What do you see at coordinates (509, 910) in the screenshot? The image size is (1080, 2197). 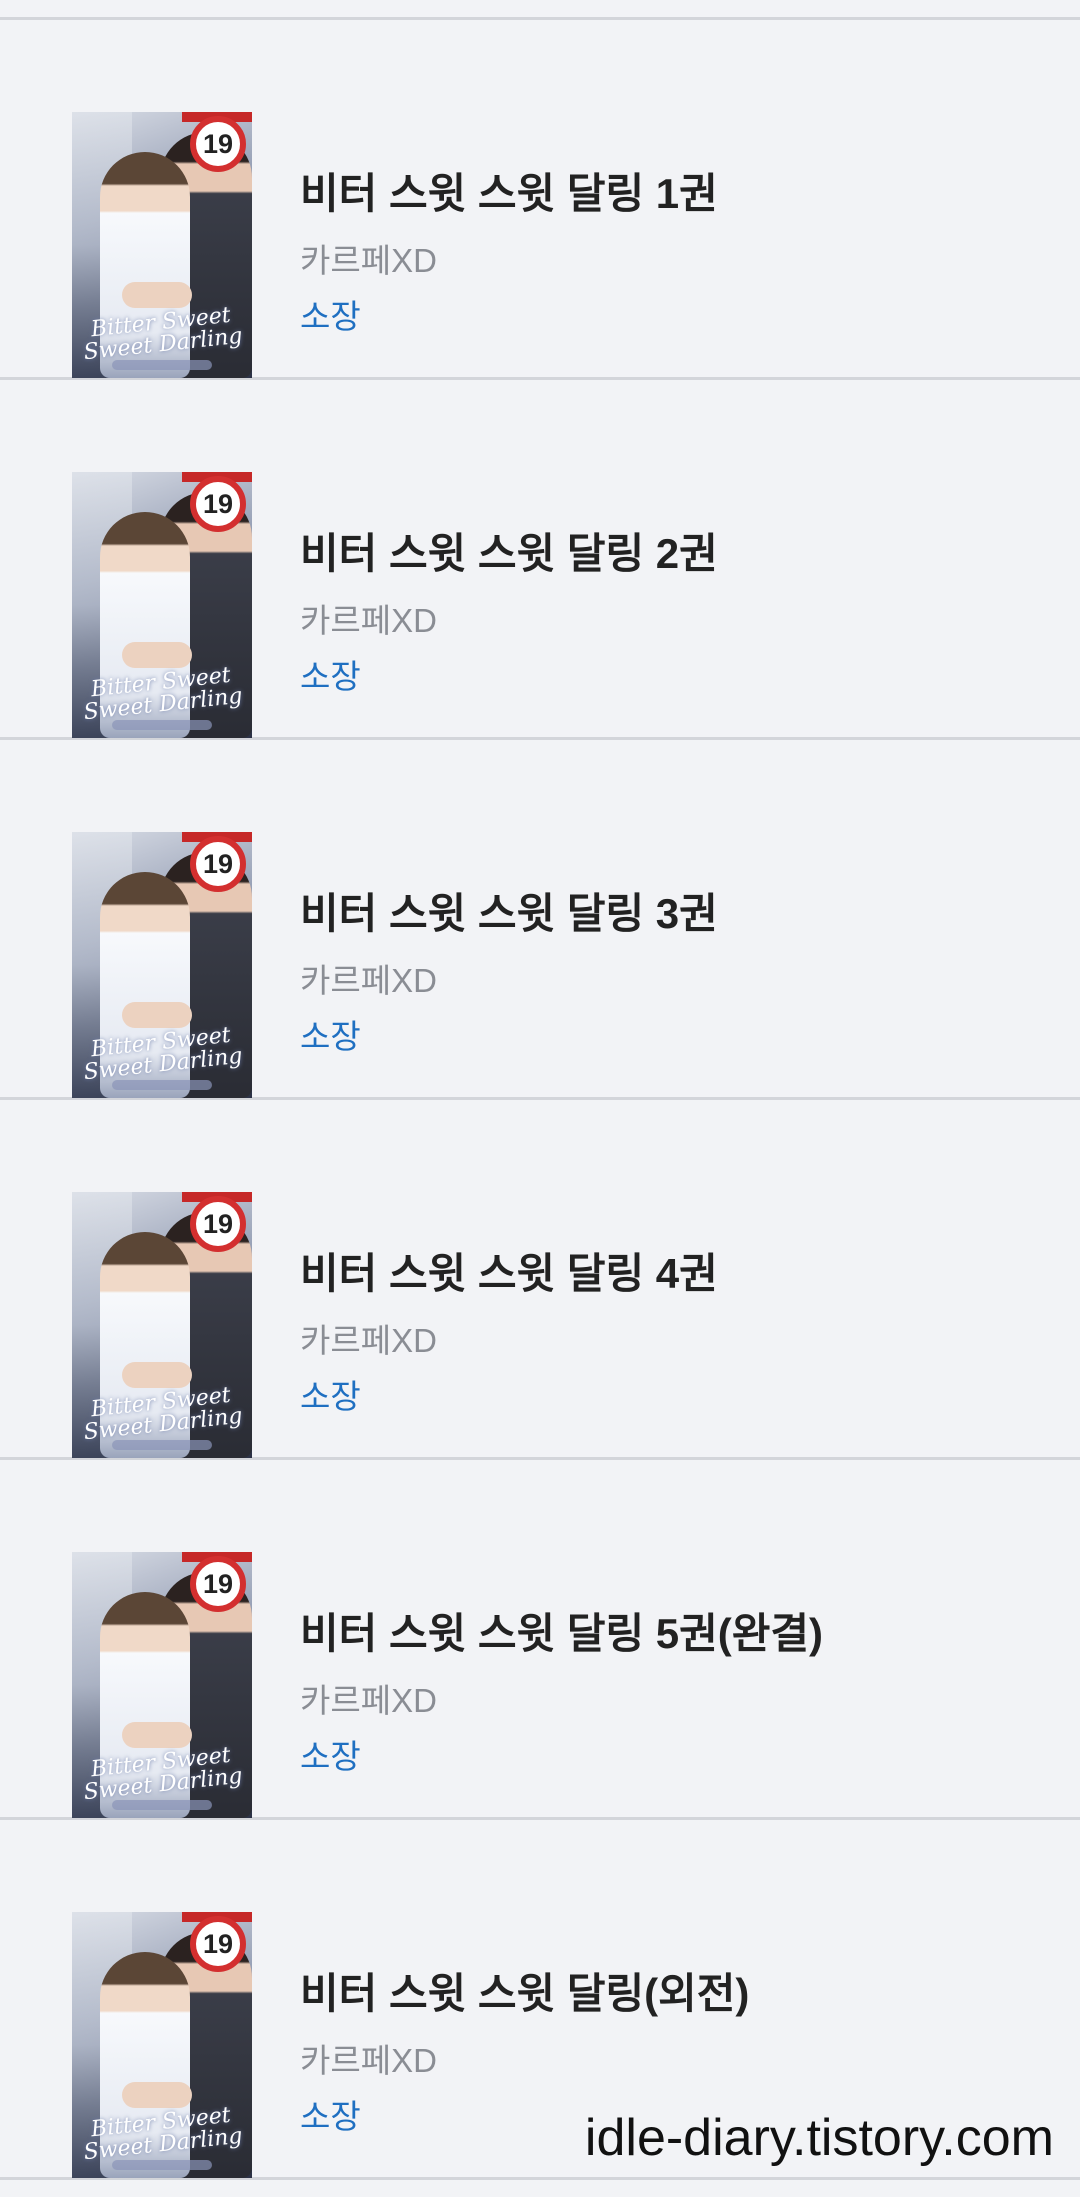 I see `book-title: 비터 스윗 스윗 달링 3권` at bounding box center [509, 910].